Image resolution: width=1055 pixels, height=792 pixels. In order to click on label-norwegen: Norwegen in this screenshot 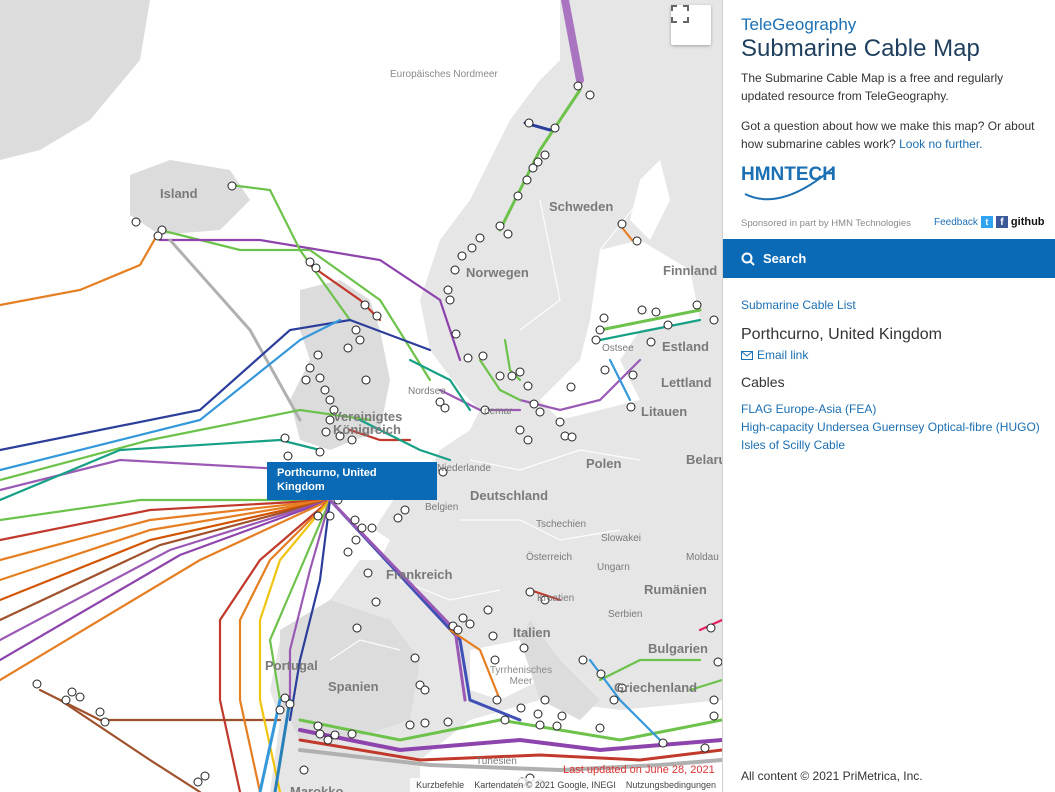, I will do `click(497, 272)`.